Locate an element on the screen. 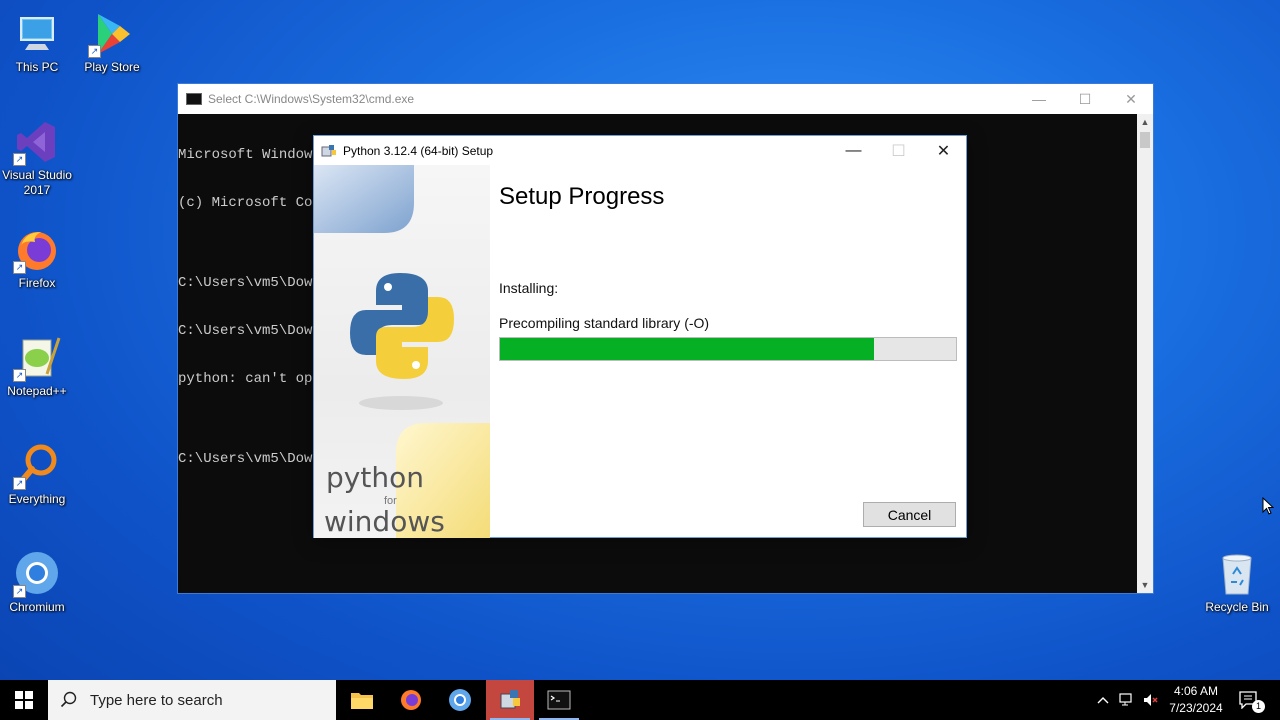 The image size is (1280, 720). volume-muted-icon is located at coordinates (1151, 700).